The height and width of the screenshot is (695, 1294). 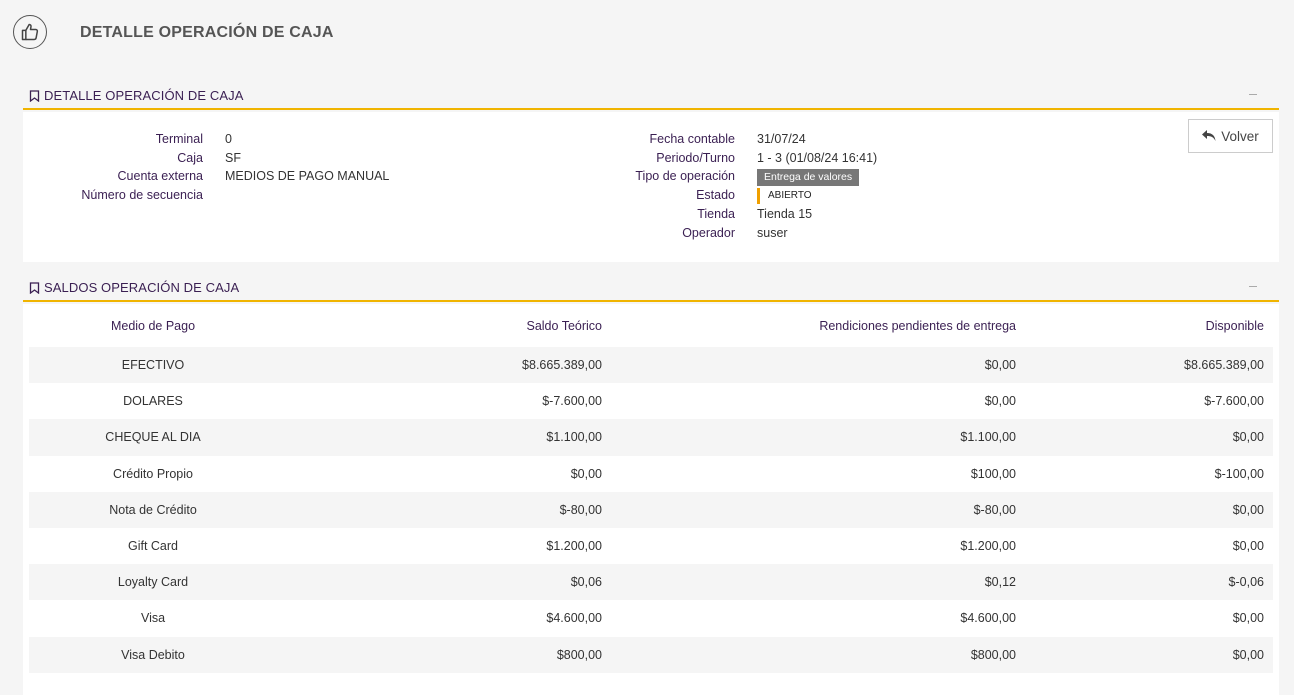 I want to click on cell-disponible: $-100,00, so click(x=1239, y=473).